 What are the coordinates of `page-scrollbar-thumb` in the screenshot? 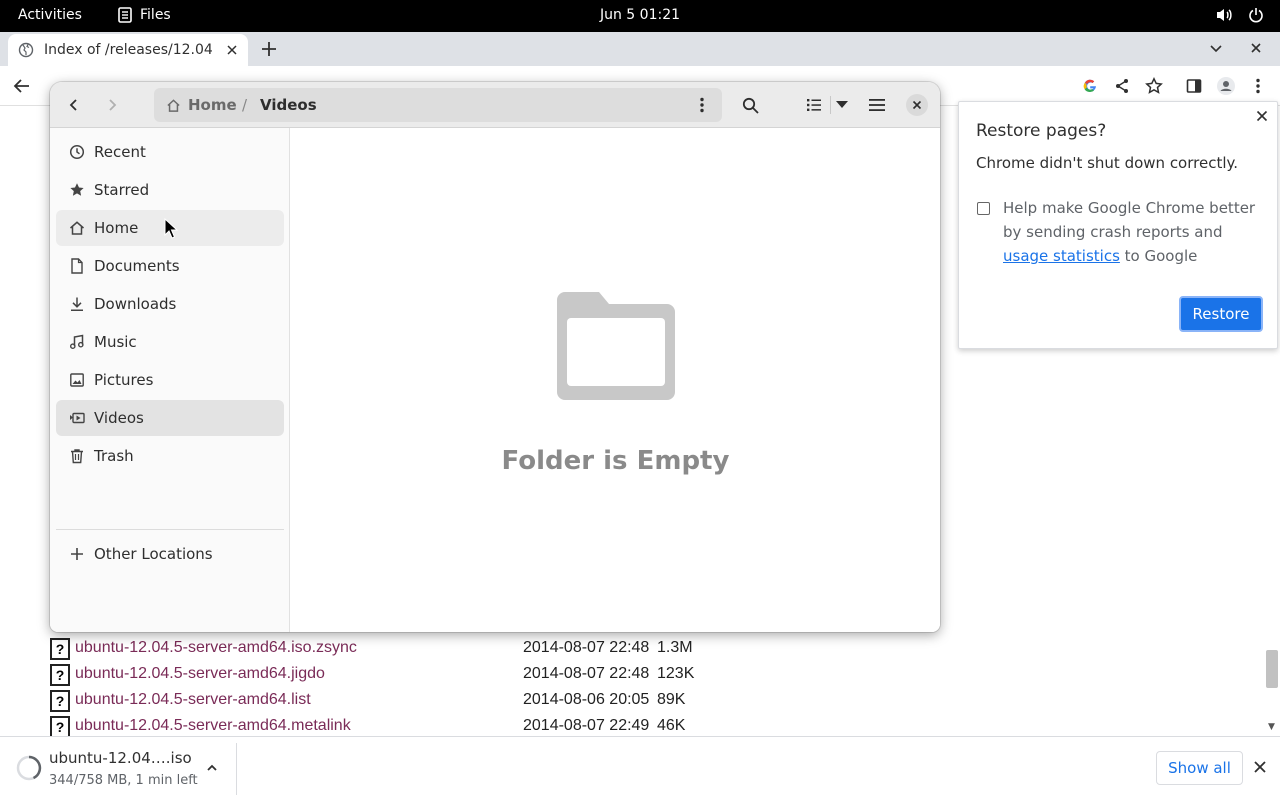 It's located at (1272, 669).